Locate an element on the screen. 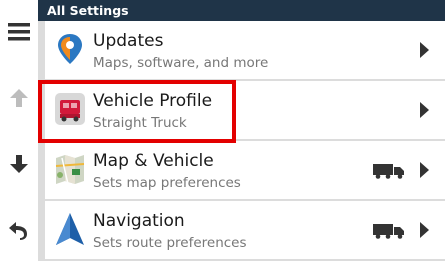  navigation-title: Navigation is located at coordinates (139, 221).